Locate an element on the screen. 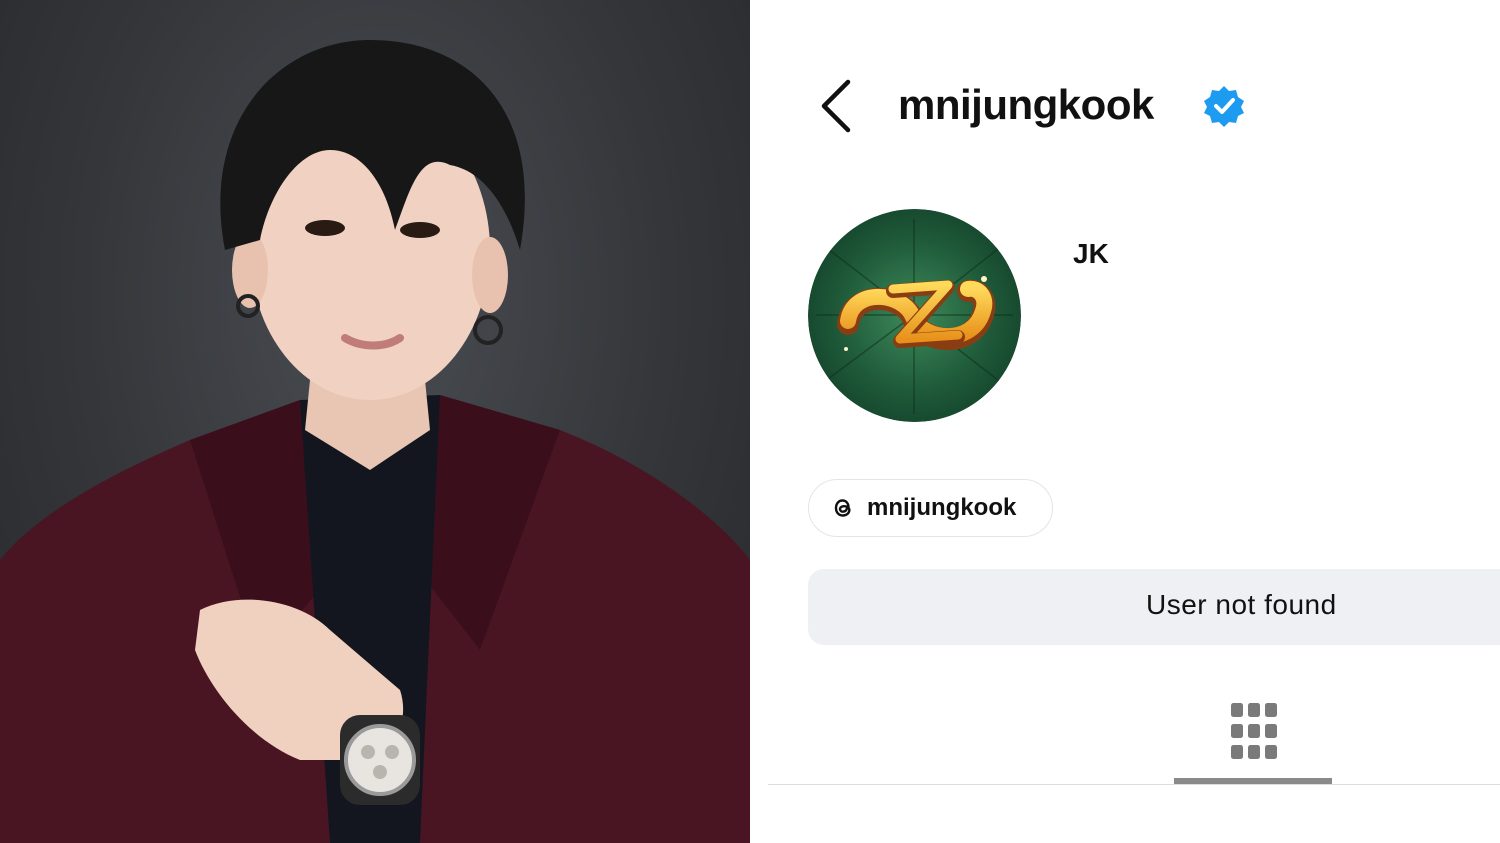 The height and width of the screenshot is (843, 1500). user-not-found-banner: User not found is located at coordinates (1154, 607).